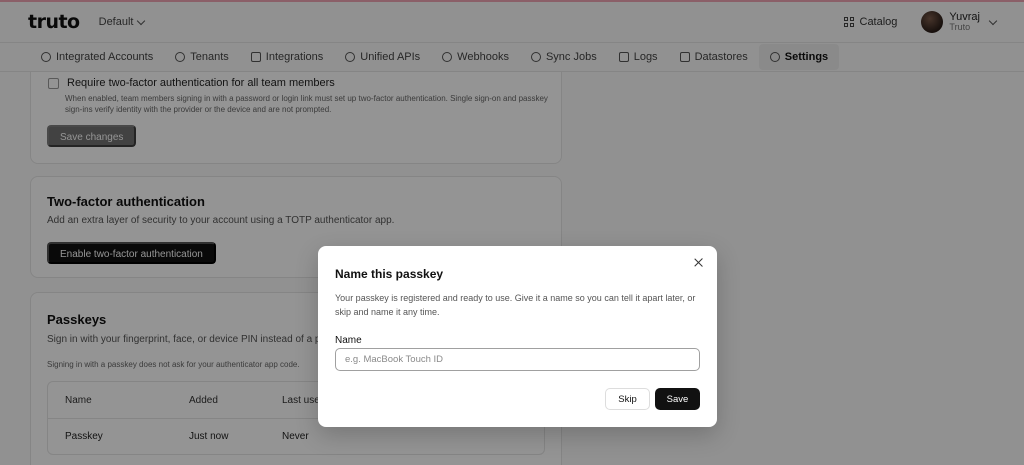 This screenshot has height=465, width=1024. What do you see at coordinates (389, 274) in the screenshot?
I see `dialog-title: Name this passkey` at bounding box center [389, 274].